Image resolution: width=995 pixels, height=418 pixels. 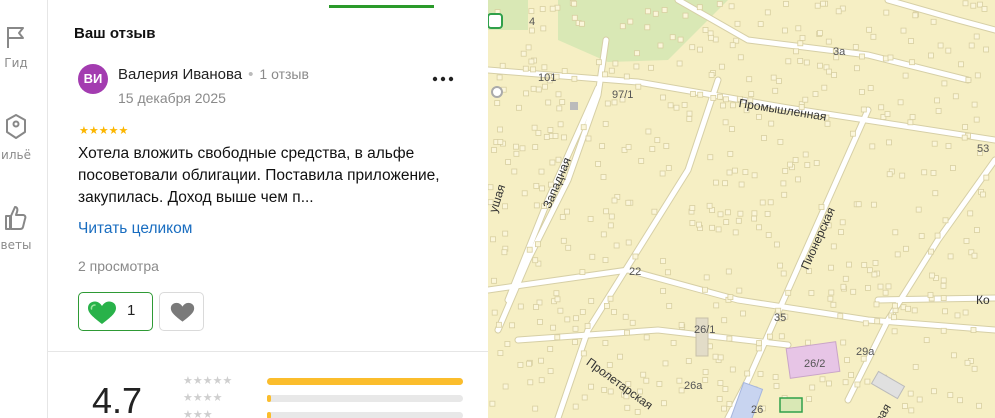 What do you see at coordinates (180, 74) in the screenshot?
I see `author-name: Валерия Иванова` at bounding box center [180, 74].